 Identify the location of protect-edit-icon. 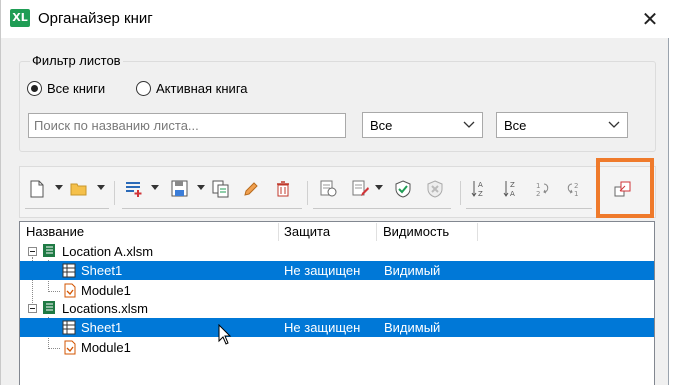
(360, 188).